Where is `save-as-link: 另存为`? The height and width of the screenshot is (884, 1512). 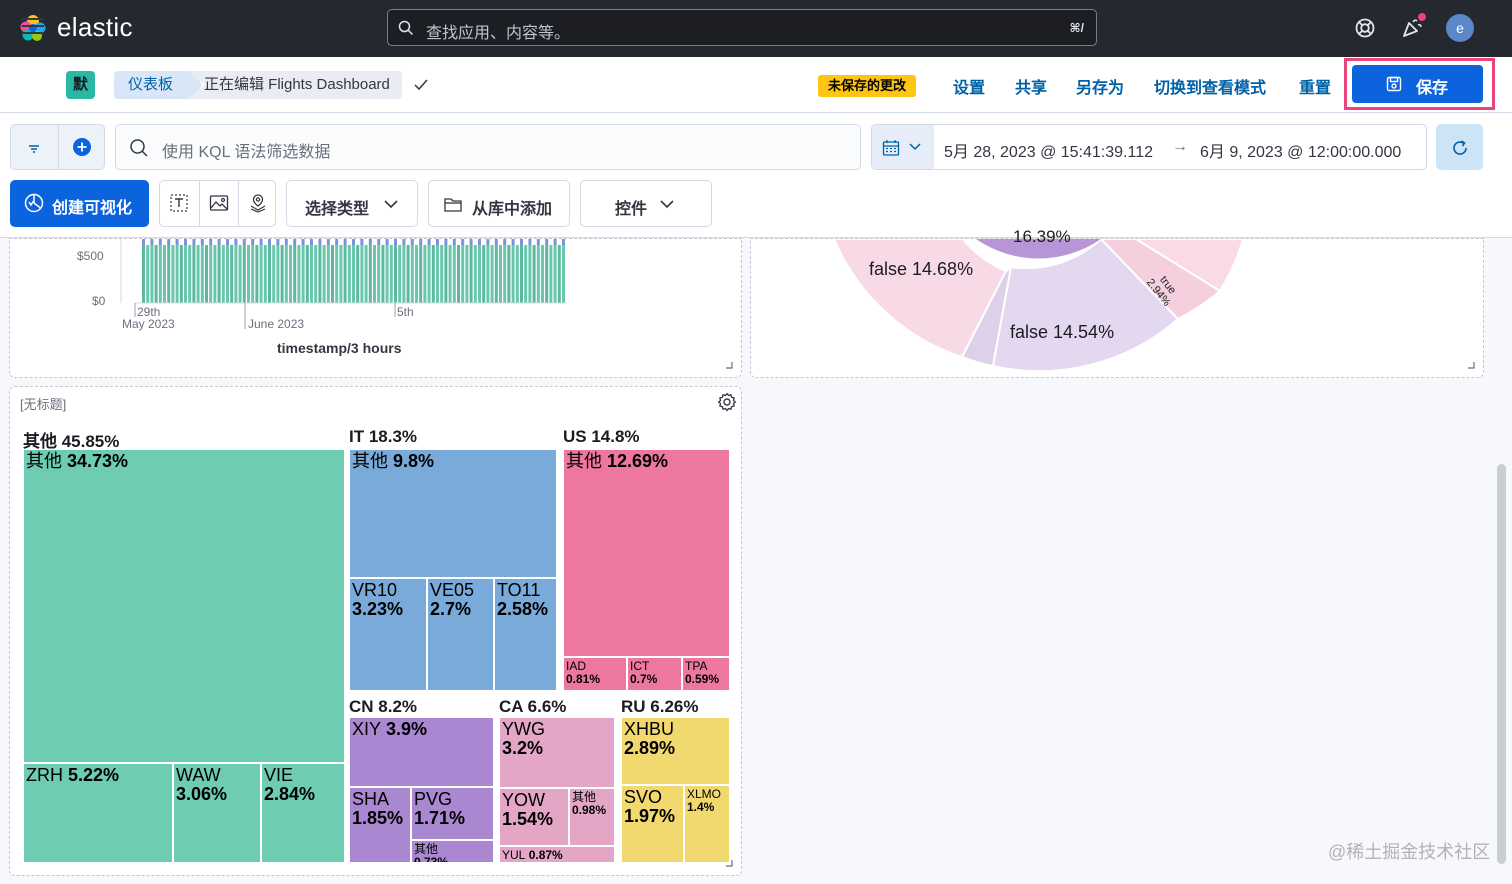 save-as-link: 另存为 is located at coordinates (1100, 86).